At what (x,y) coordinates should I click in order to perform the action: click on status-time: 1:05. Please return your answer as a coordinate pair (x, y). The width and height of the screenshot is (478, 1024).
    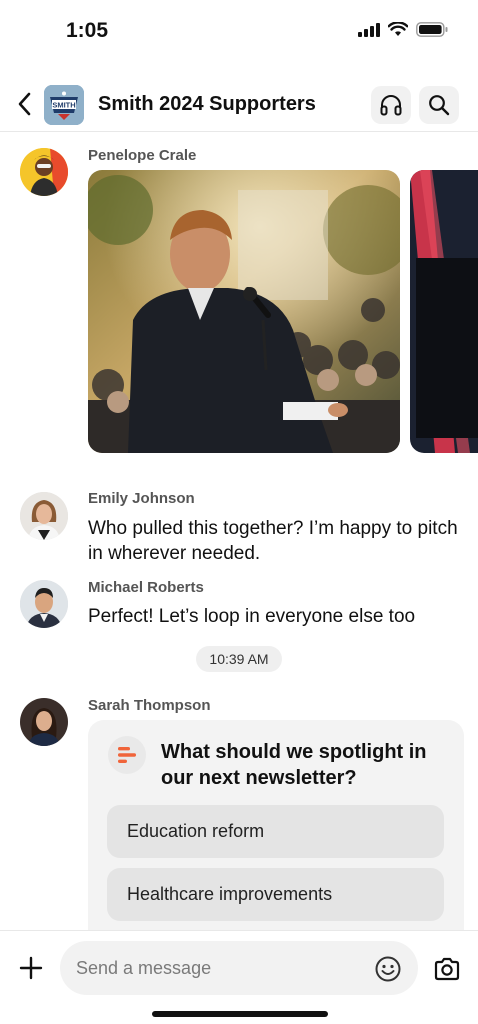
    Looking at the image, I should click on (87, 30).